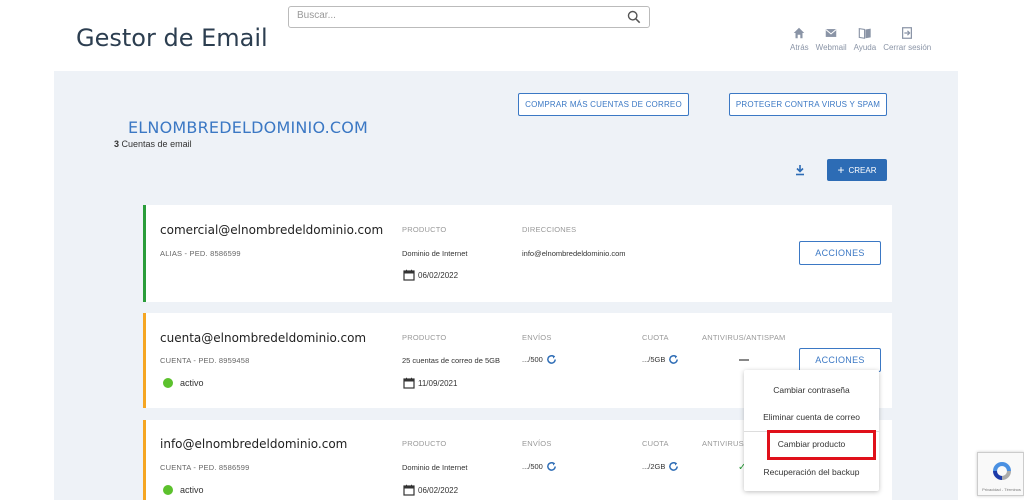  I want to click on book-icon, so click(864, 33).